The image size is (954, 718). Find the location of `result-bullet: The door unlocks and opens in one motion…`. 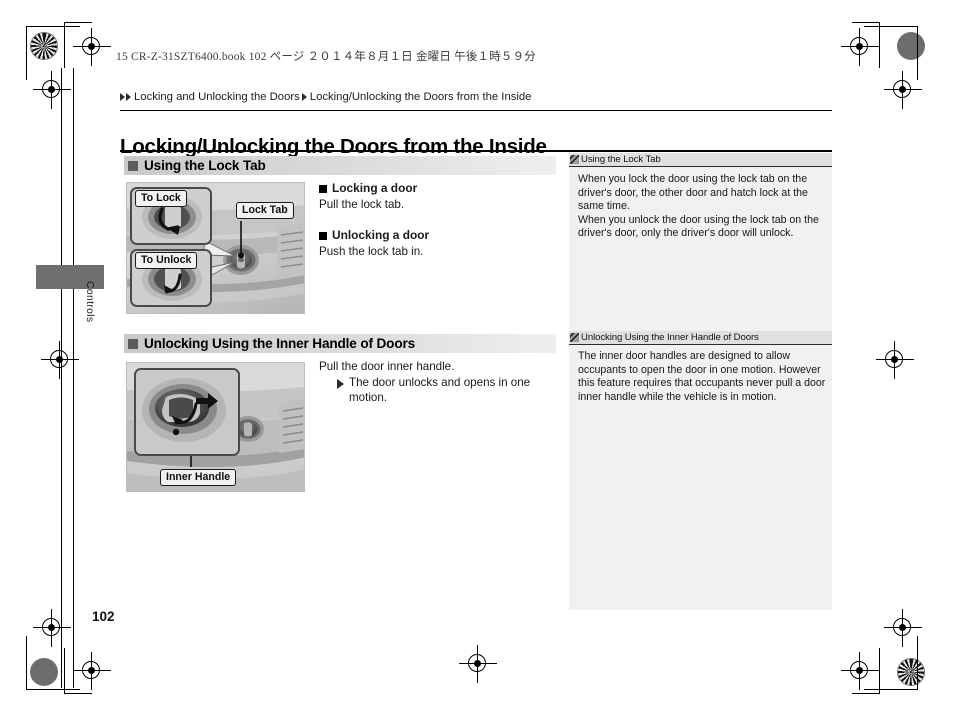

result-bullet: The door unlocks and opens in one motion… is located at coordinates (447, 390).